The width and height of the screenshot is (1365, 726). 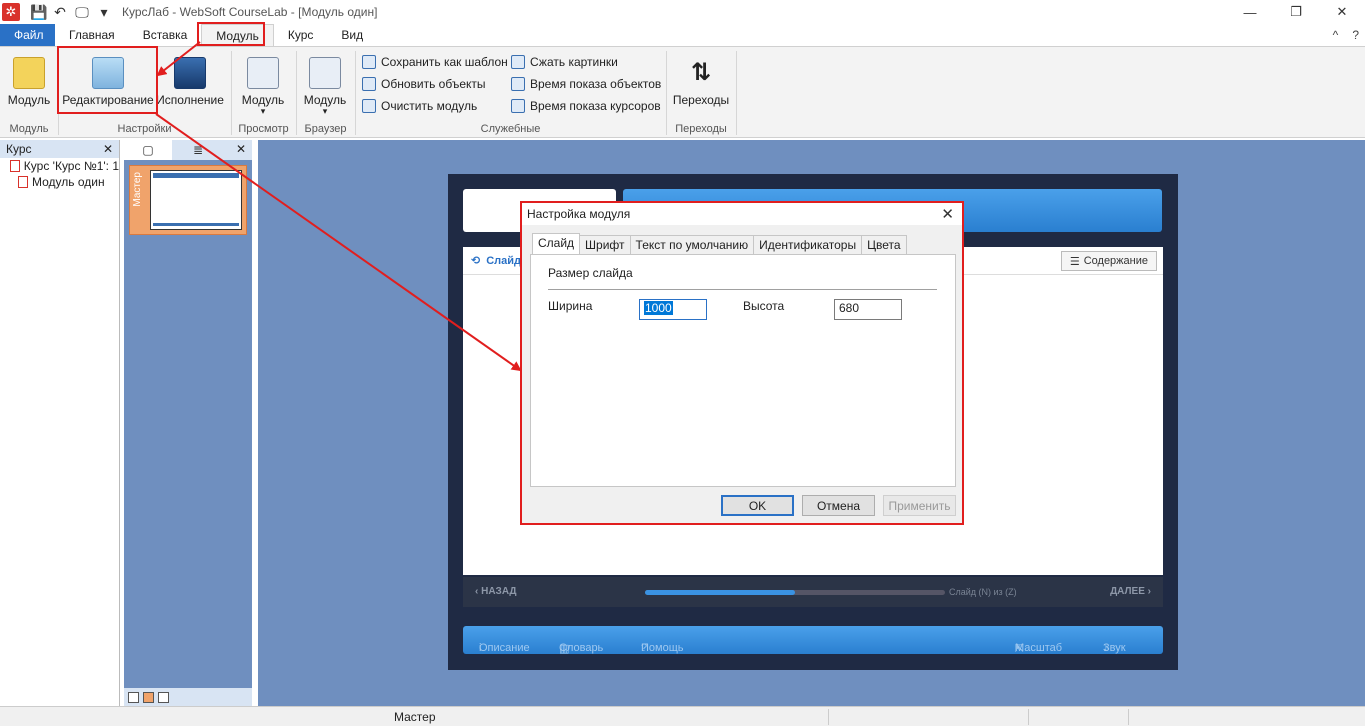 What do you see at coordinates (658, 308) in the screenshot?
I see `width-value: 1000` at bounding box center [658, 308].